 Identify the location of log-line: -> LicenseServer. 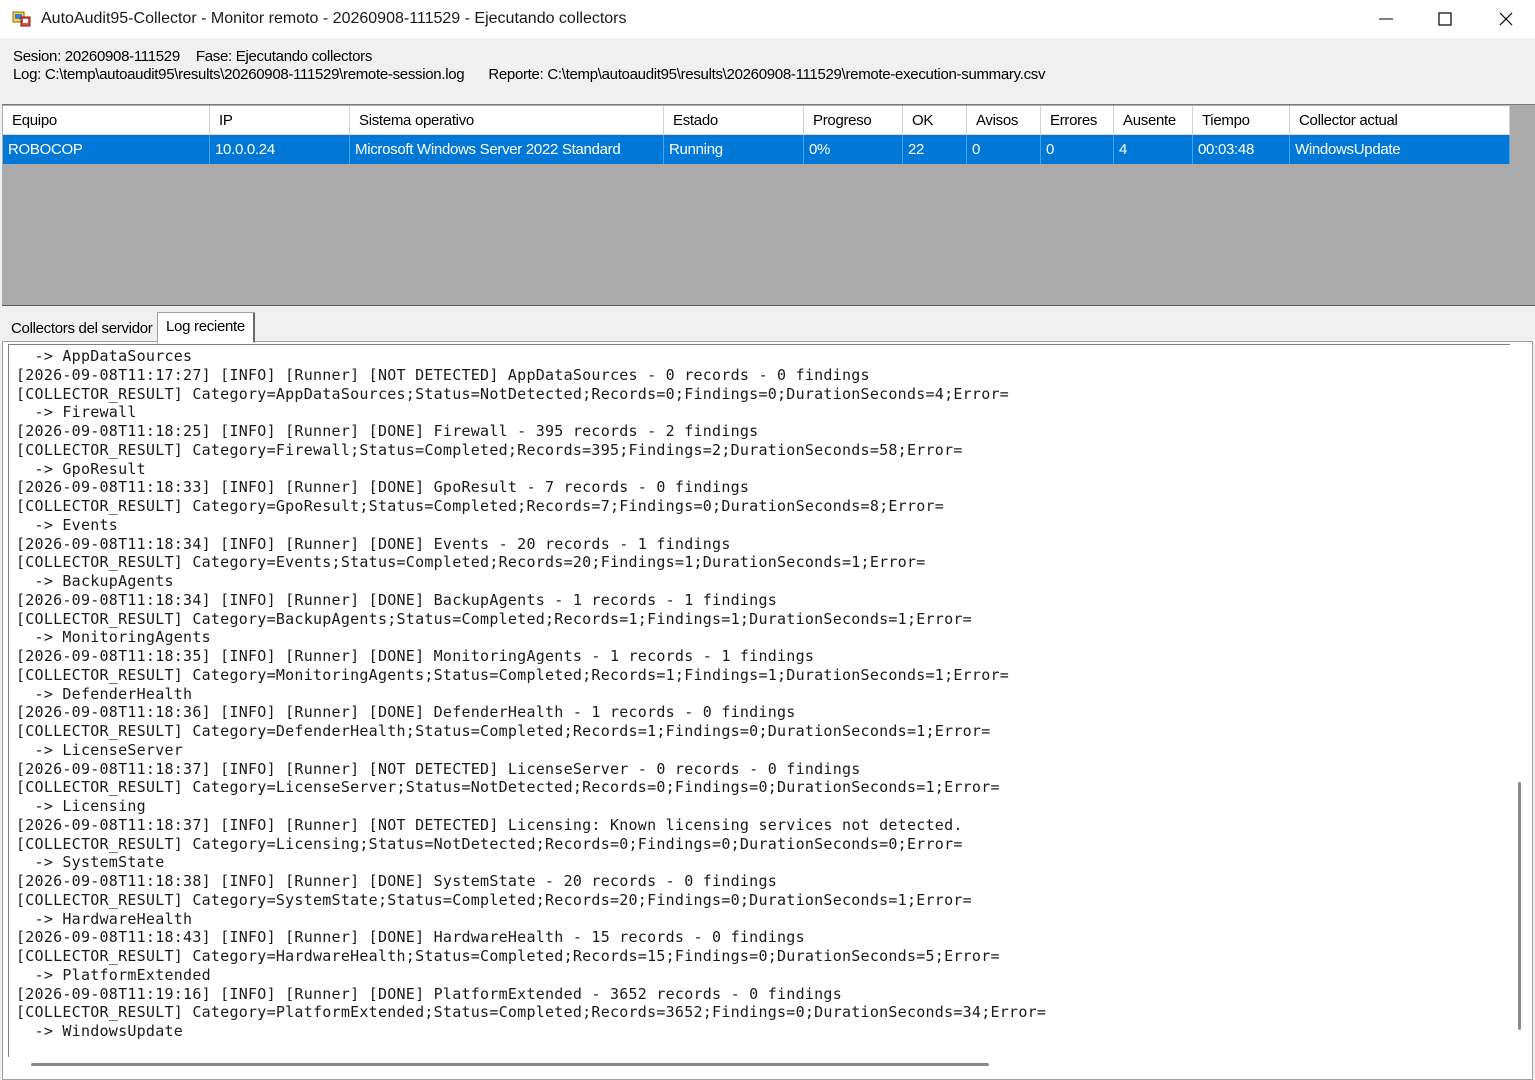
(100, 749).